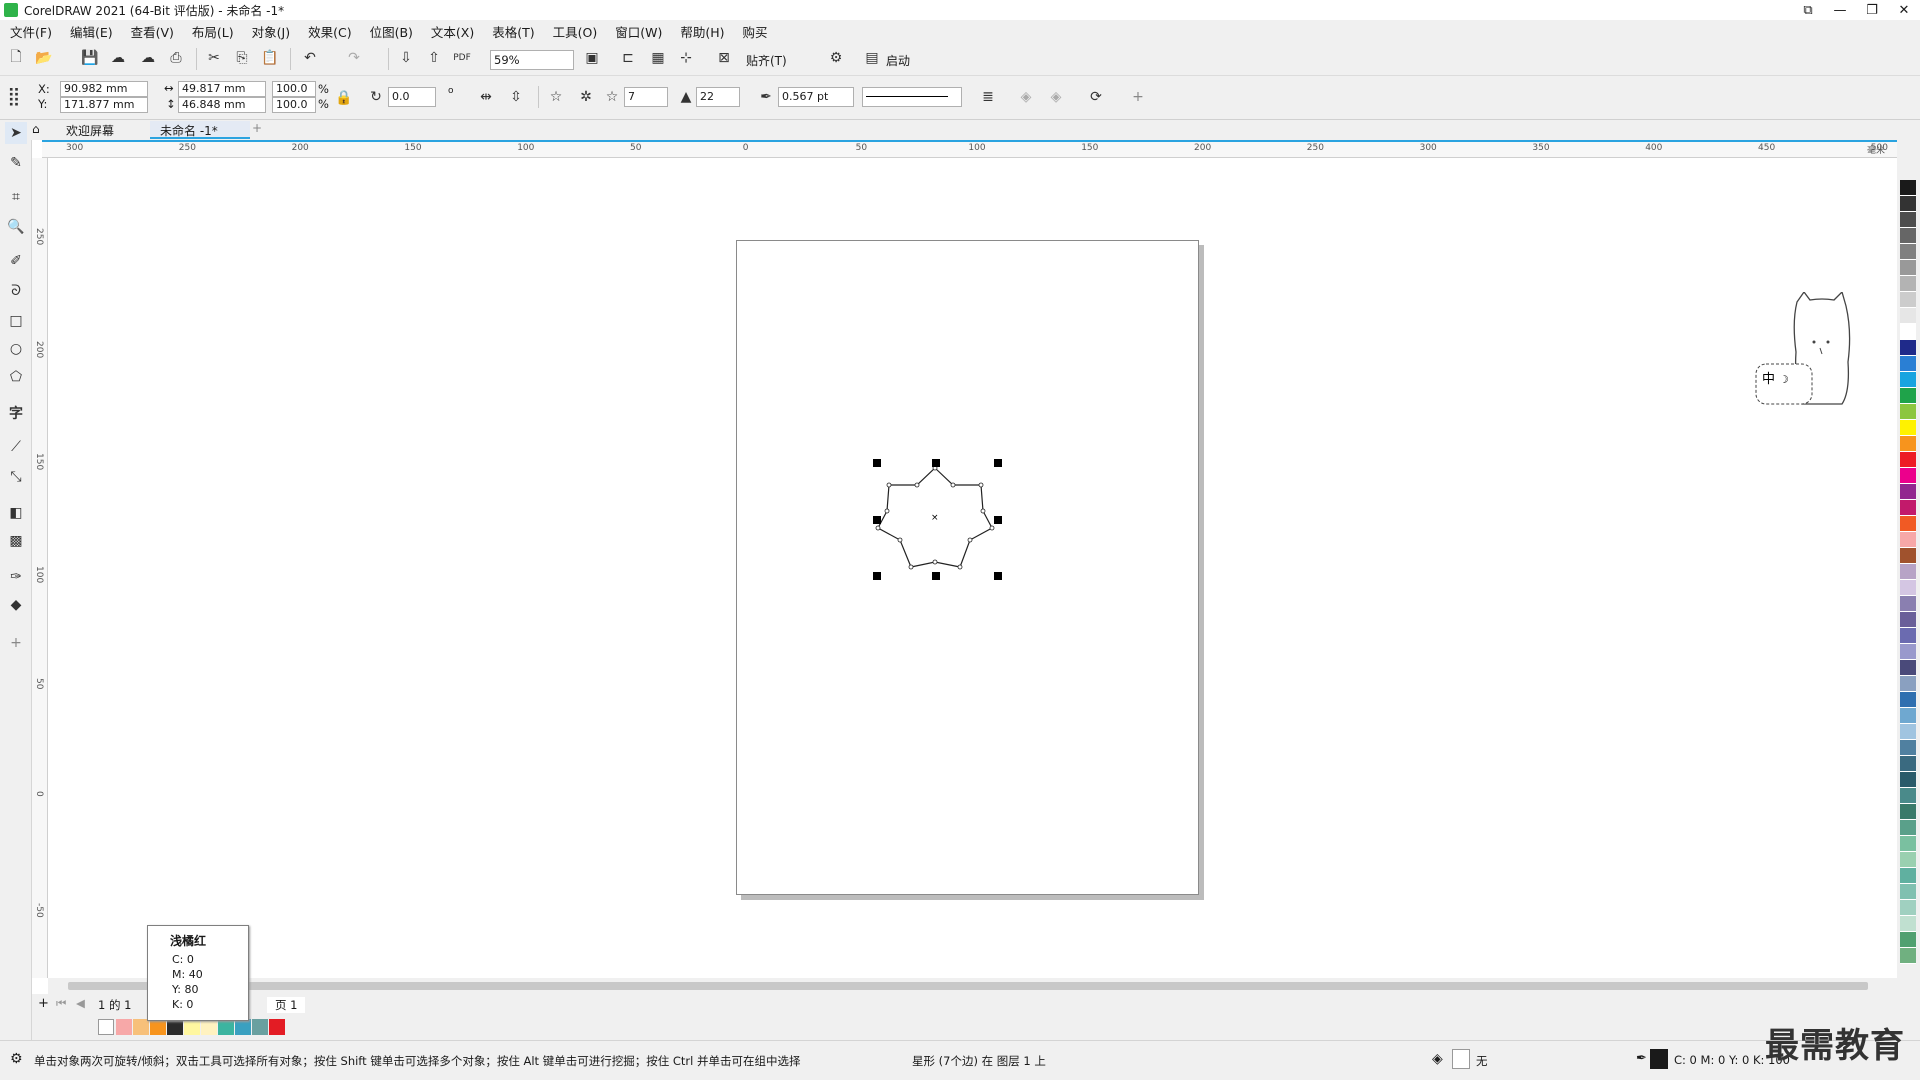 This screenshot has height=1080, width=1920. I want to click on cloud-upload-icon: ☁, so click(148, 58).